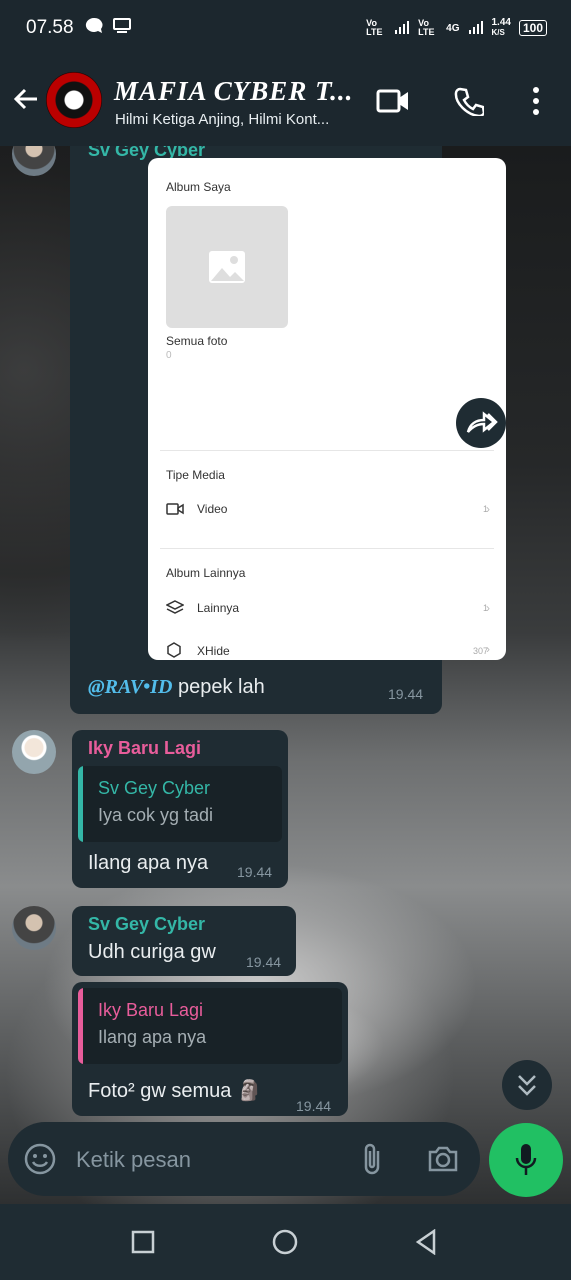 Image resolution: width=571 pixels, height=1280 pixels. What do you see at coordinates (94, 28) in the screenshot?
I see `chat-notification-icon` at bounding box center [94, 28].